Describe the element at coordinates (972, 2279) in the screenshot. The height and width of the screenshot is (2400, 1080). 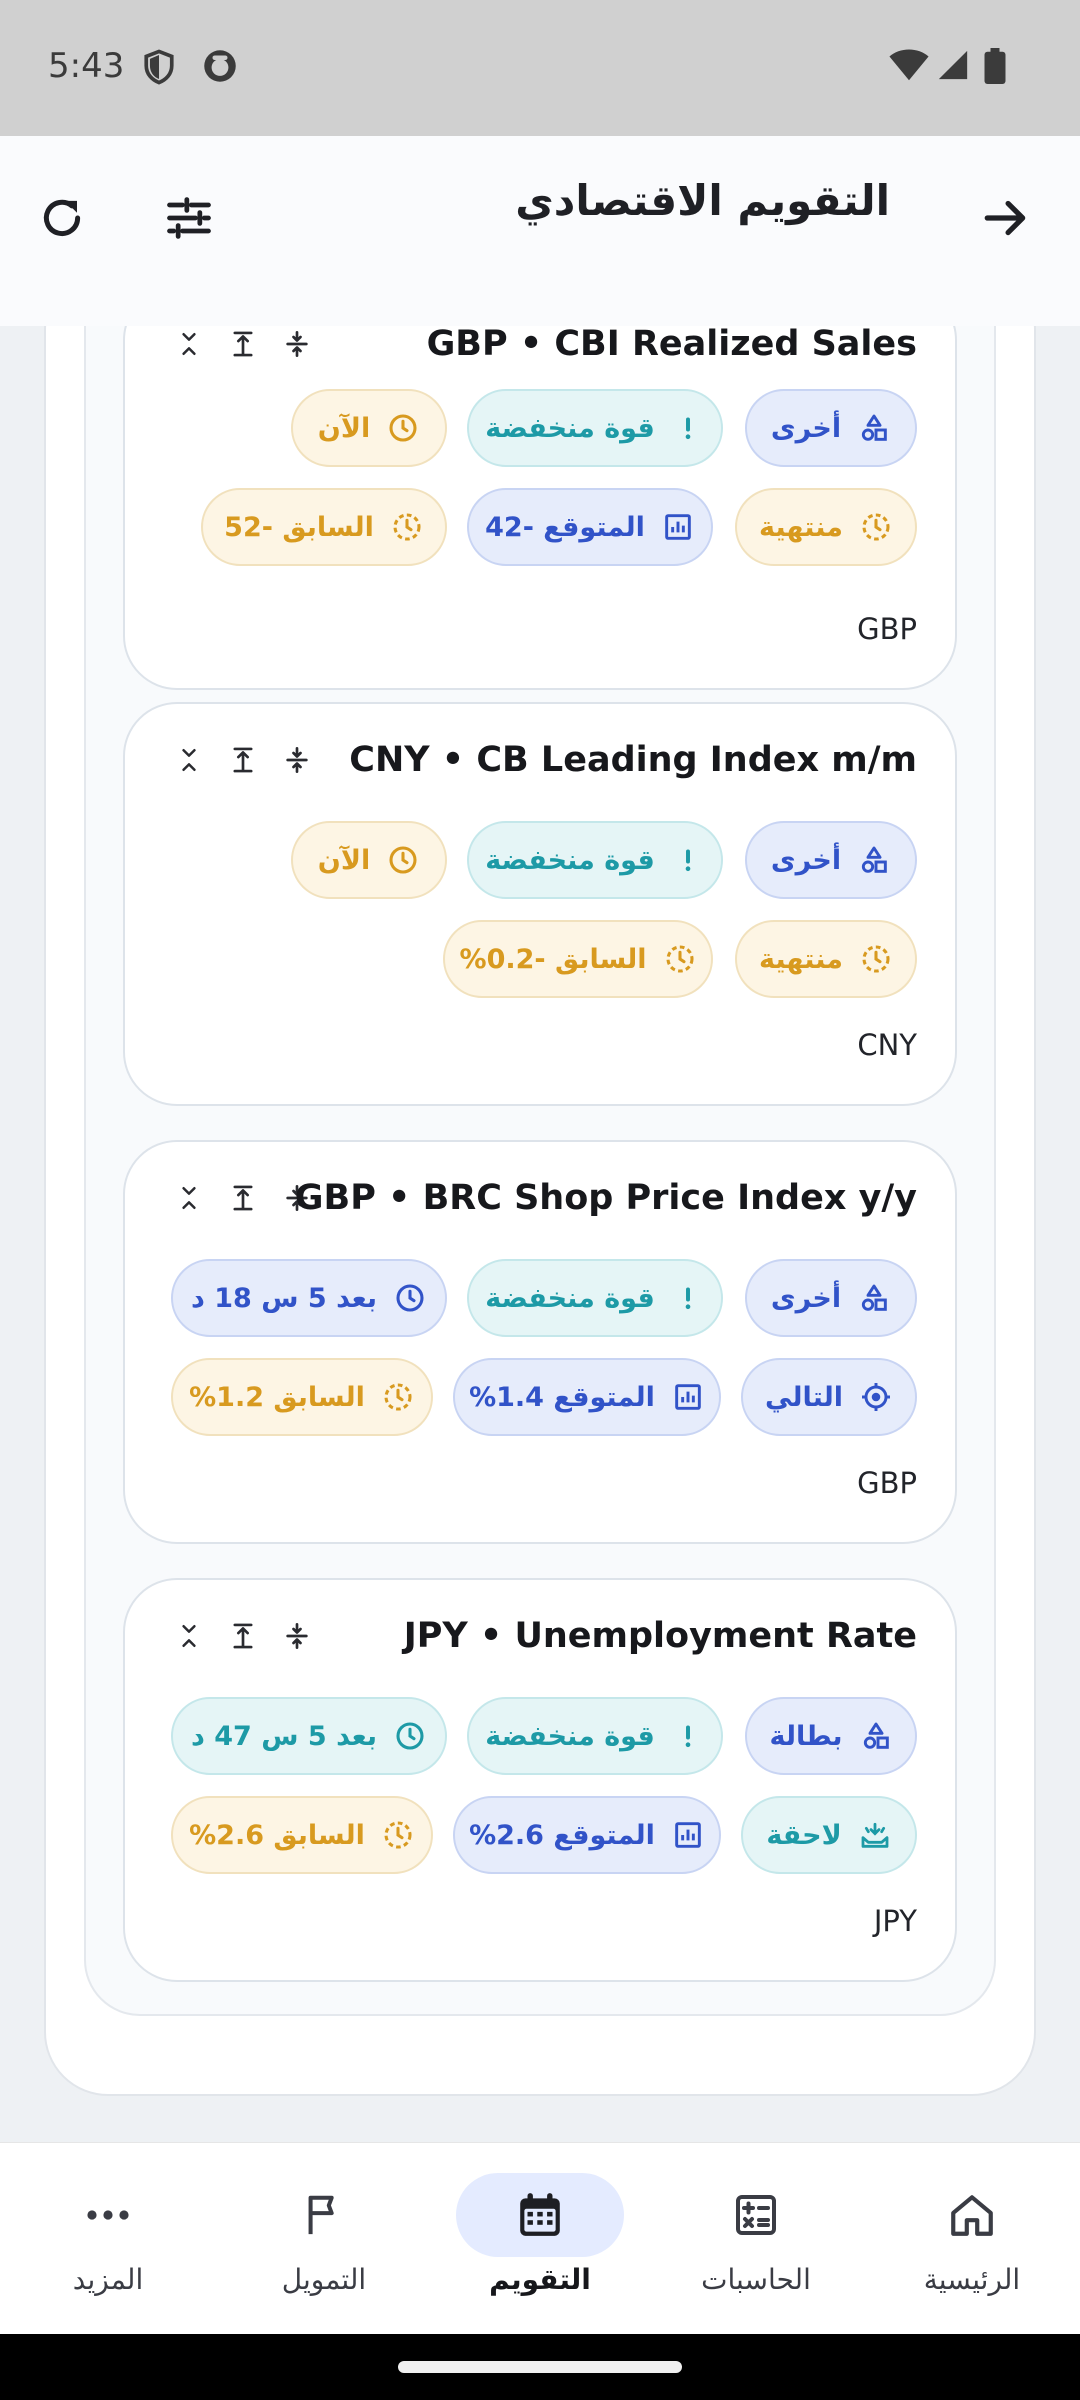
I see `nav-label-home: الرئيسية` at that location.